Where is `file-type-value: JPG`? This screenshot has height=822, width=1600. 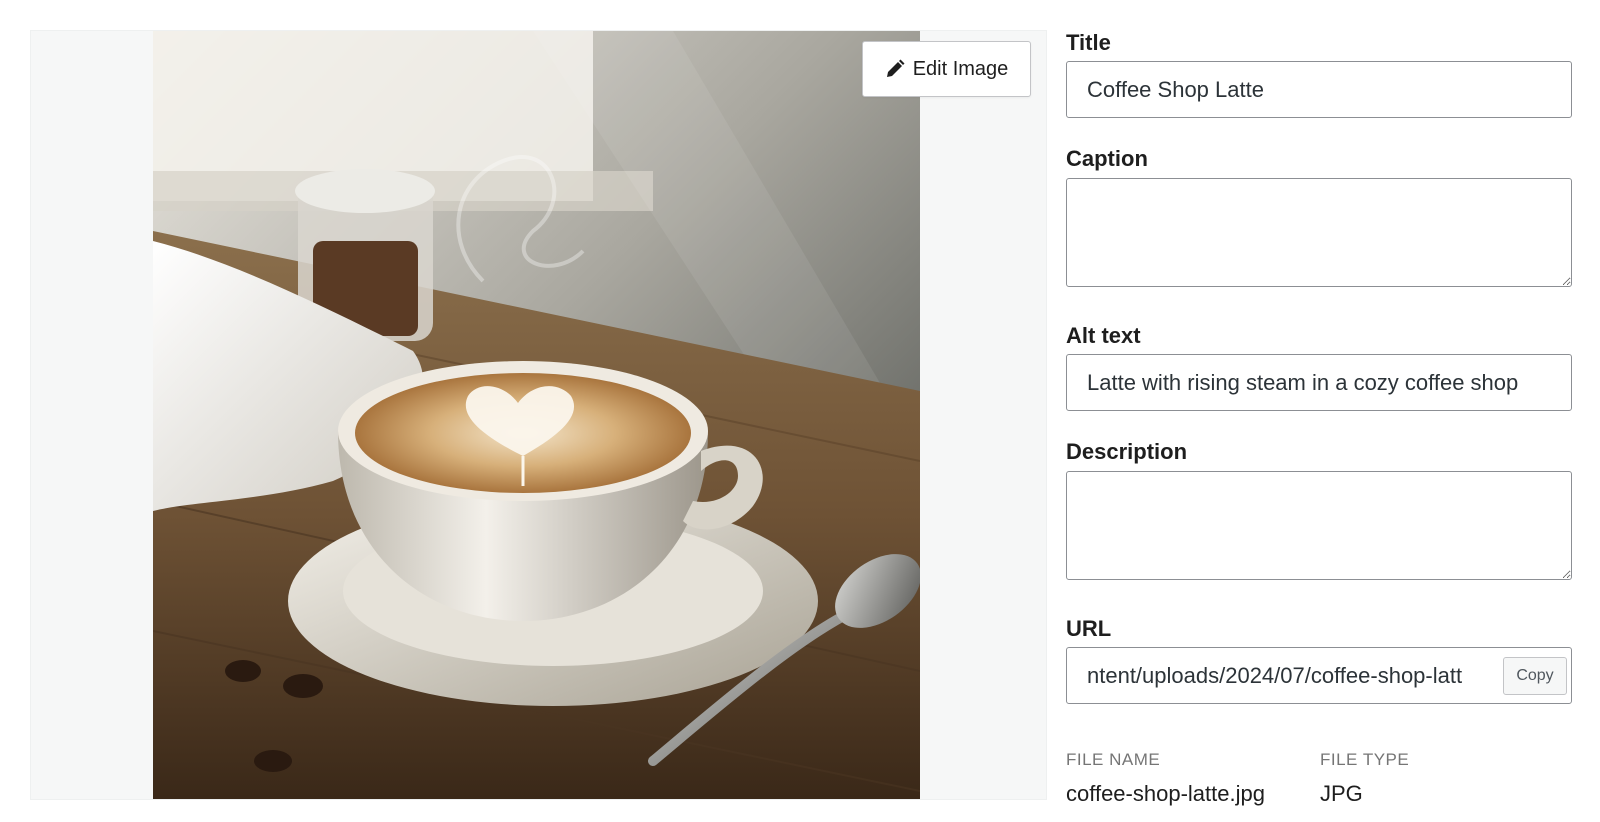 file-type-value: JPG is located at coordinates (1341, 793).